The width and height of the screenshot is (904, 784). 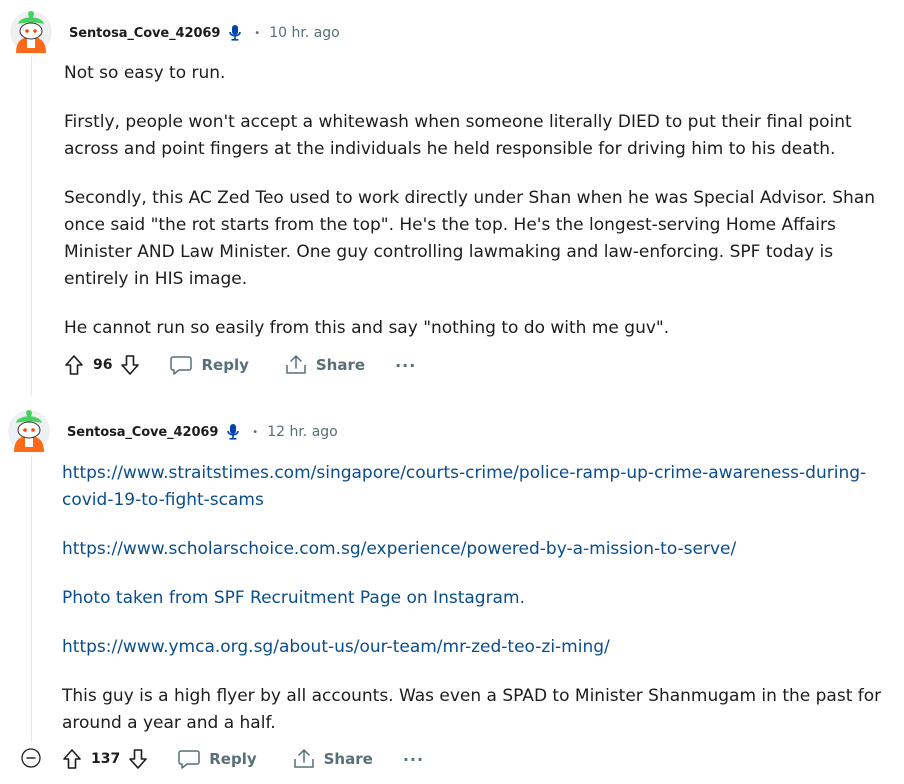 What do you see at coordinates (106, 759) in the screenshot?
I see `vote-count: 137` at bounding box center [106, 759].